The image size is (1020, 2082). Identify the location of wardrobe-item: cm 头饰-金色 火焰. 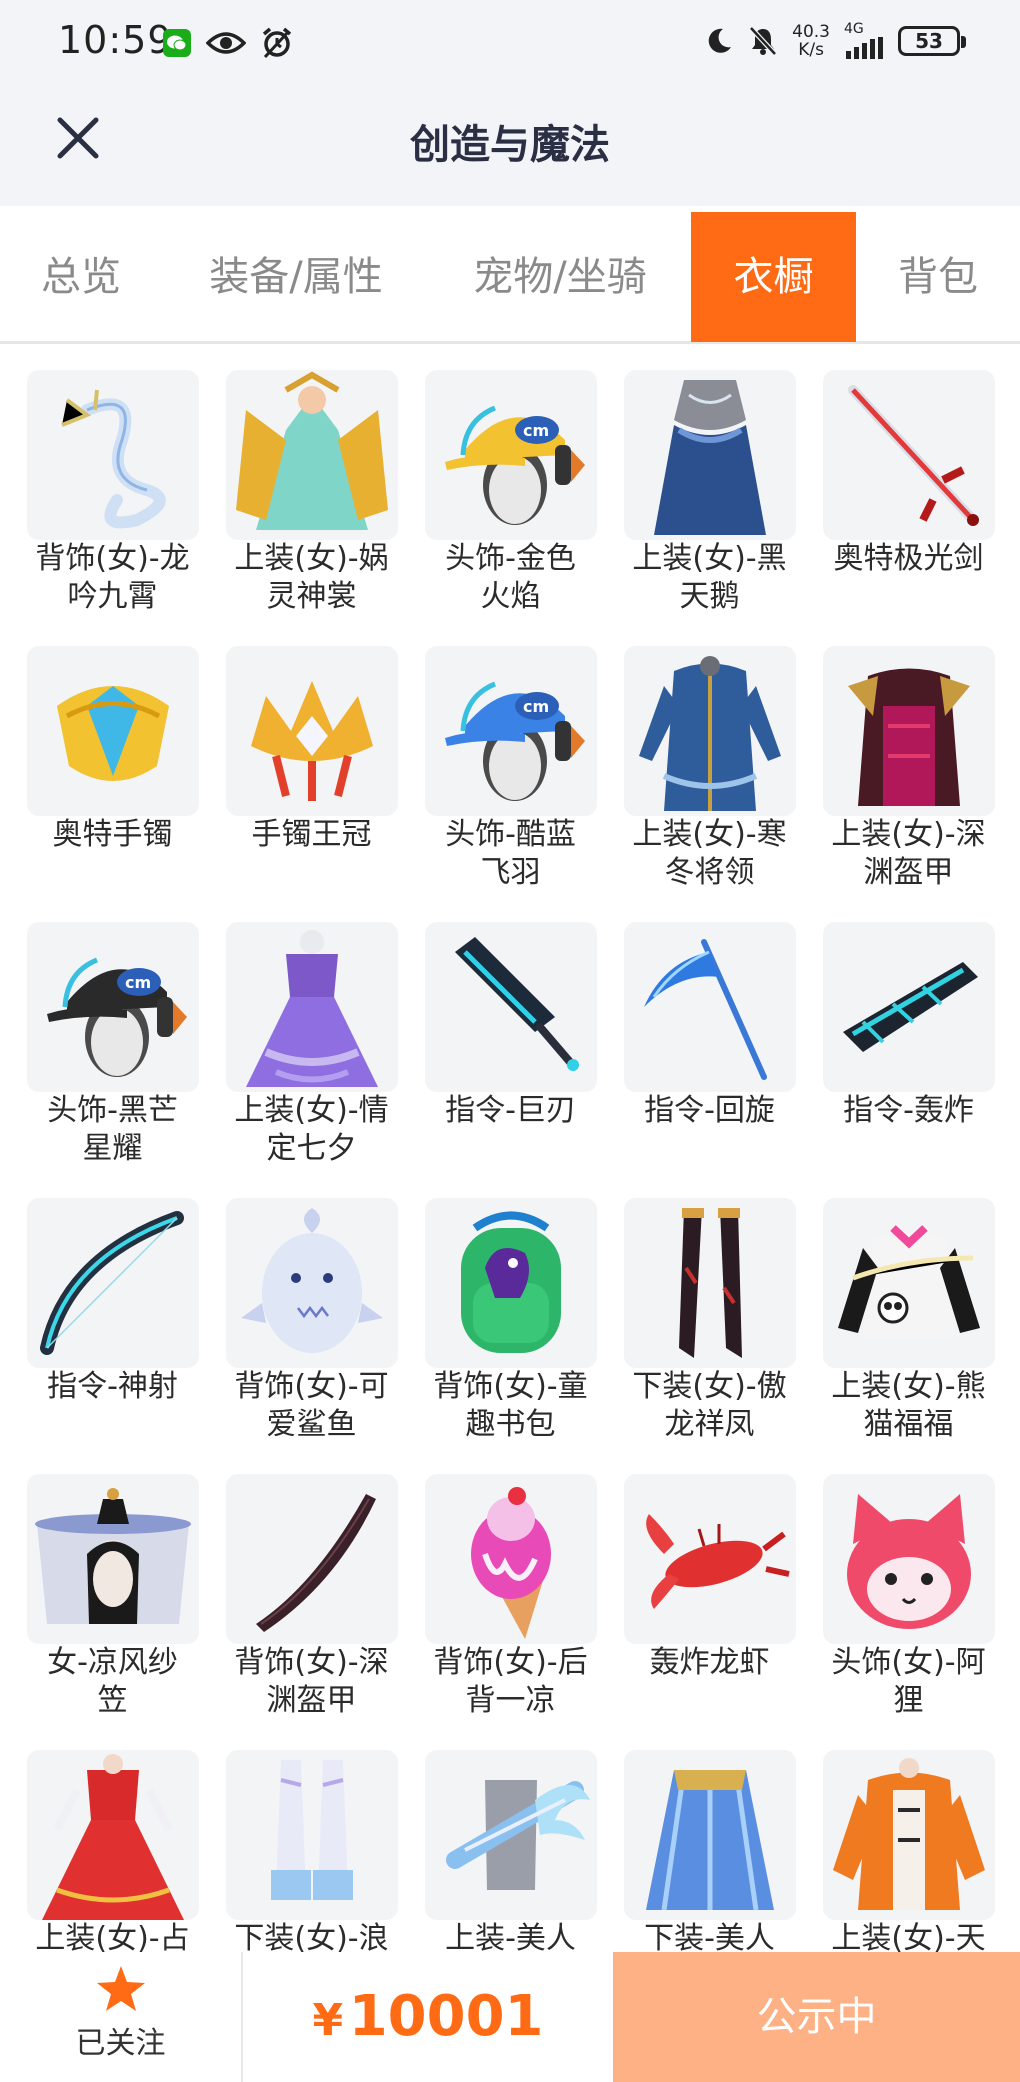
(497, 483).